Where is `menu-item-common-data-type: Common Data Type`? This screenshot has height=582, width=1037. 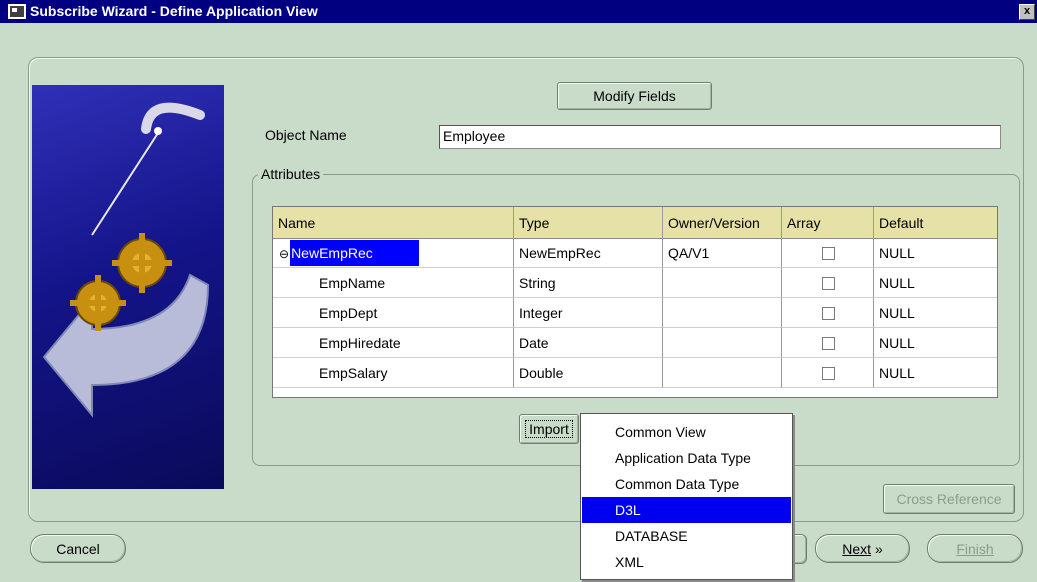
menu-item-common-data-type: Common Data Type is located at coordinates (686, 484).